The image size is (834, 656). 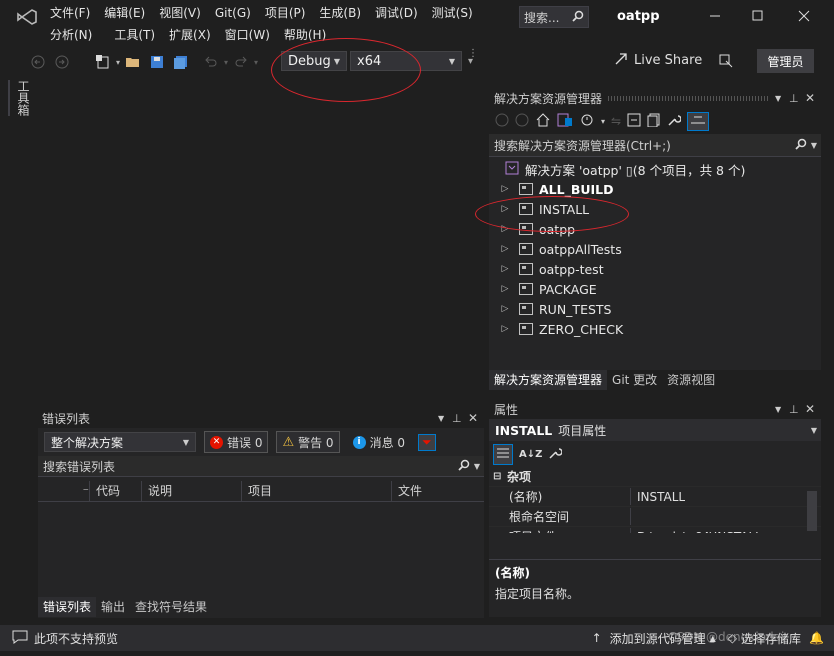 I want to click on col-icon: ⁻, so click(x=64, y=491).